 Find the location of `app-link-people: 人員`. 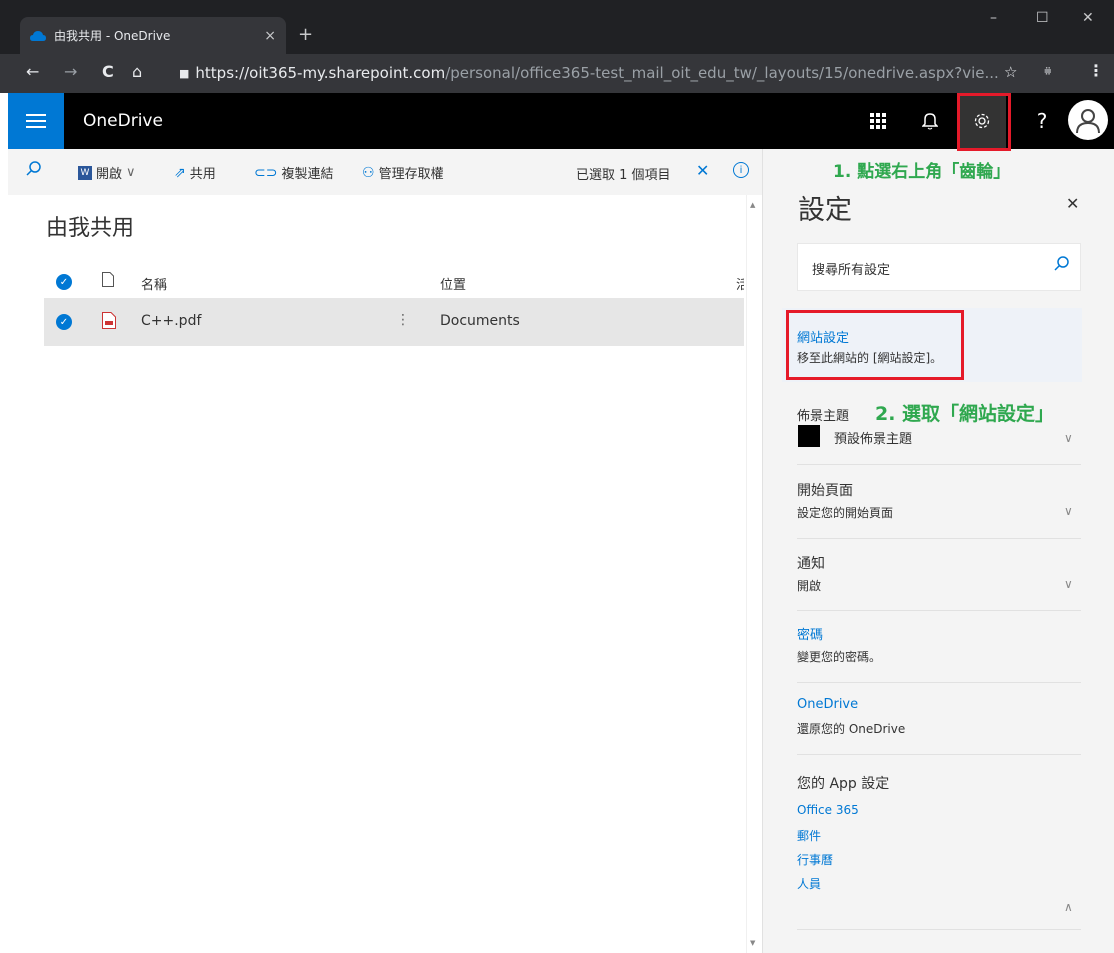

app-link-people: 人員 is located at coordinates (809, 883).